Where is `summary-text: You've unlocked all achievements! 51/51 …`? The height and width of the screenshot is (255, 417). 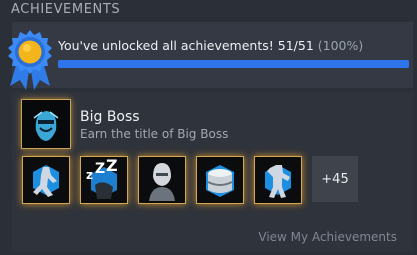
summary-text: You've unlocked all achievements! 51/51 … is located at coordinates (210, 45).